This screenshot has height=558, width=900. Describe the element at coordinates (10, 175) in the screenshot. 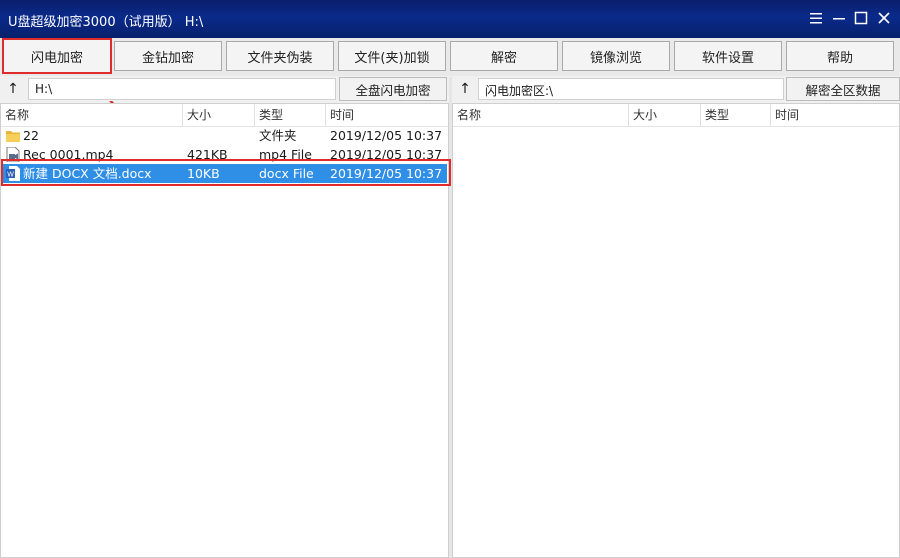

I see `svg-text: W` at that location.